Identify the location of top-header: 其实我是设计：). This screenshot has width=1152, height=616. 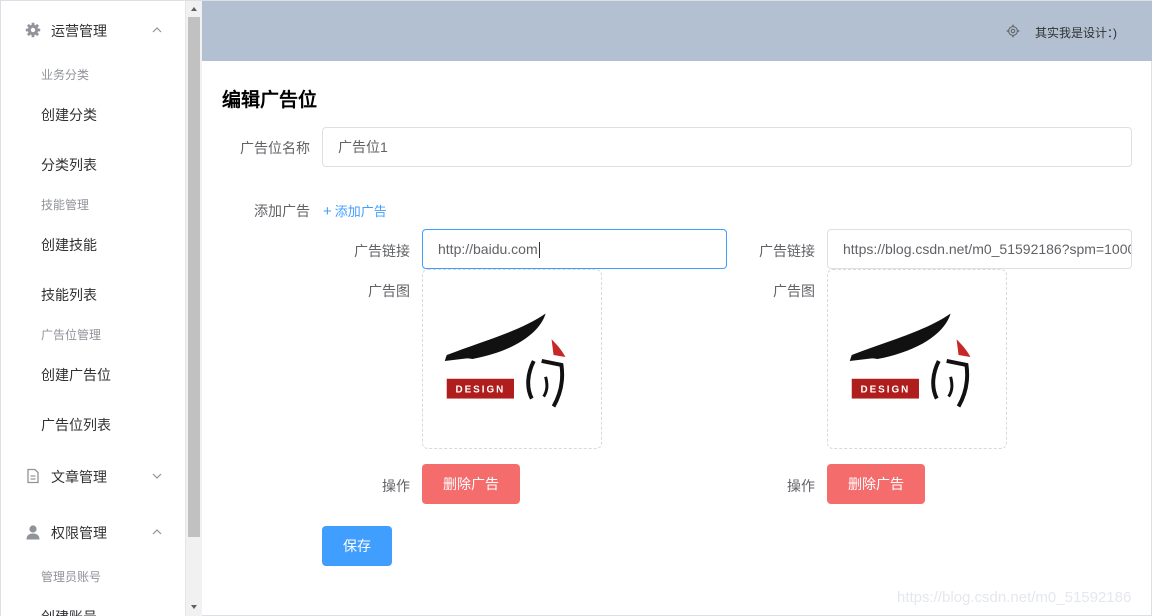
(677, 31).